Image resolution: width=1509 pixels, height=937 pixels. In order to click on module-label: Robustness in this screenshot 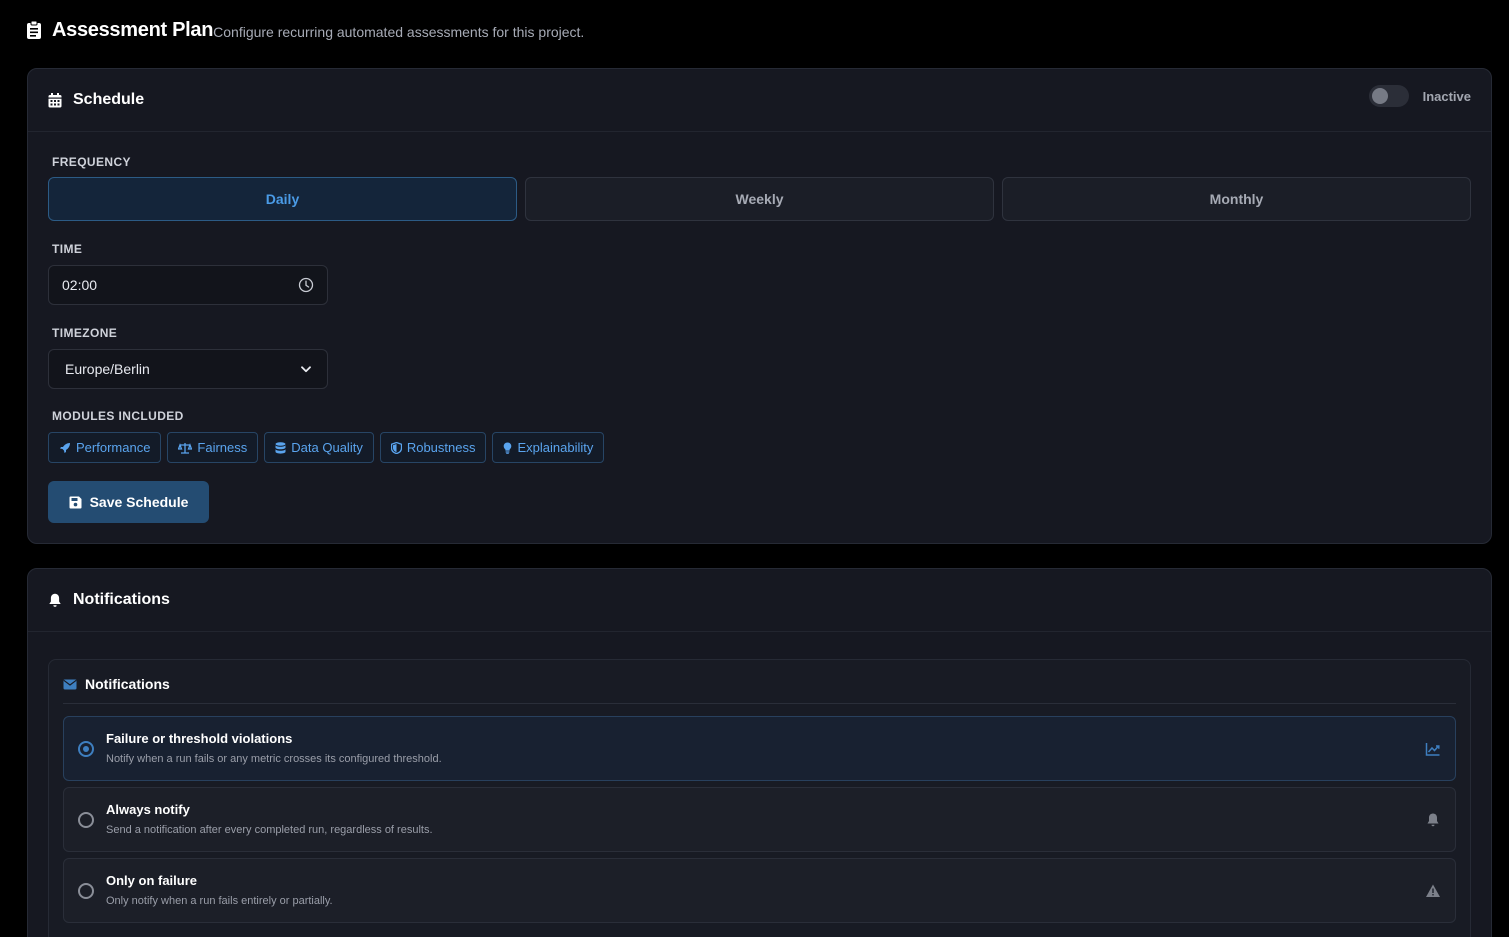, I will do `click(441, 447)`.